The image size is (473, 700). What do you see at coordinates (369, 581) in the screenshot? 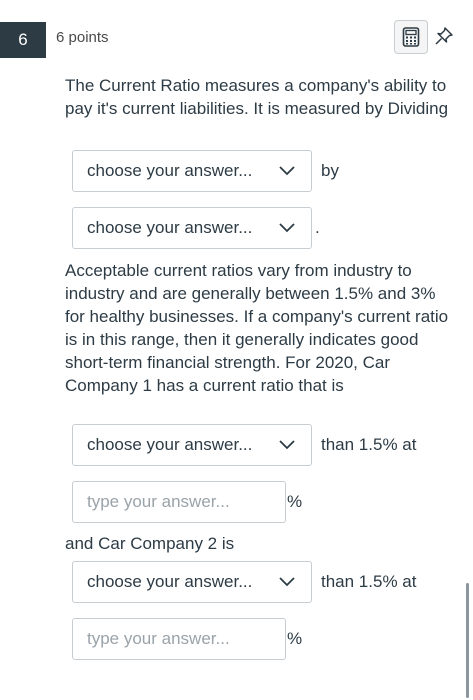
I see `than-label-2: than 1.5% at` at bounding box center [369, 581].